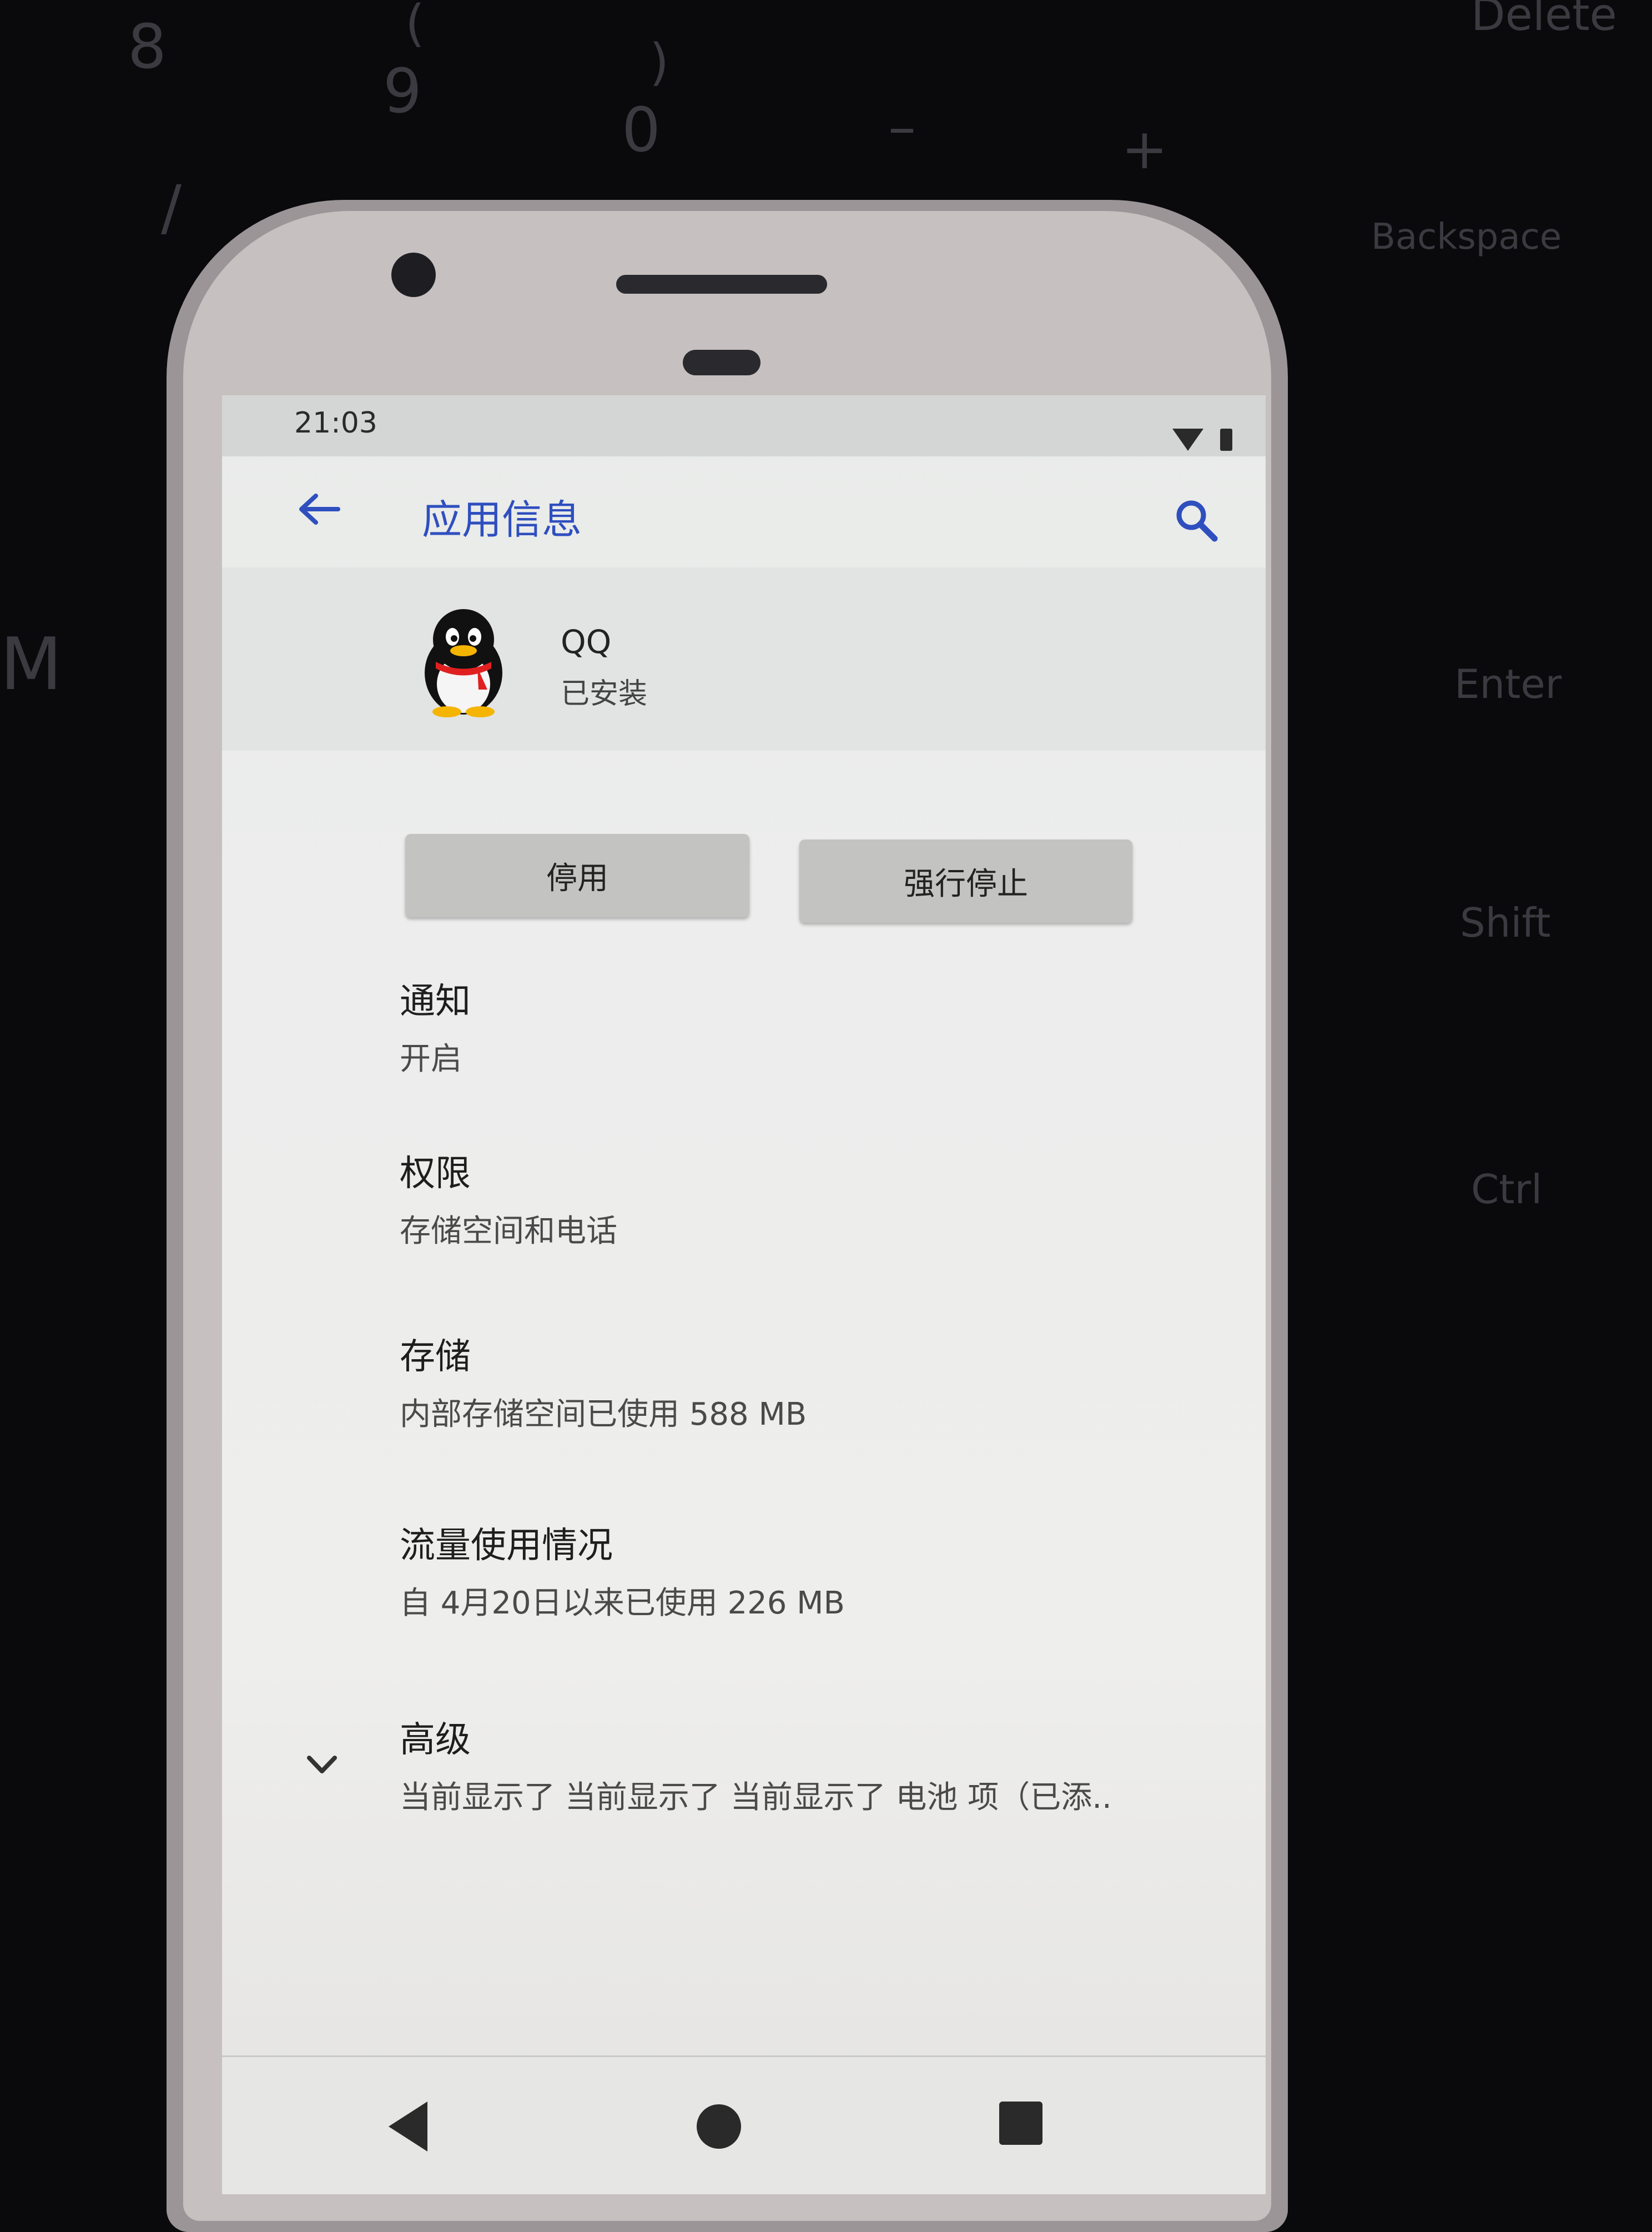 The image size is (1652, 2232). What do you see at coordinates (1187, 440) in the screenshot?
I see `wifi-icon` at bounding box center [1187, 440].